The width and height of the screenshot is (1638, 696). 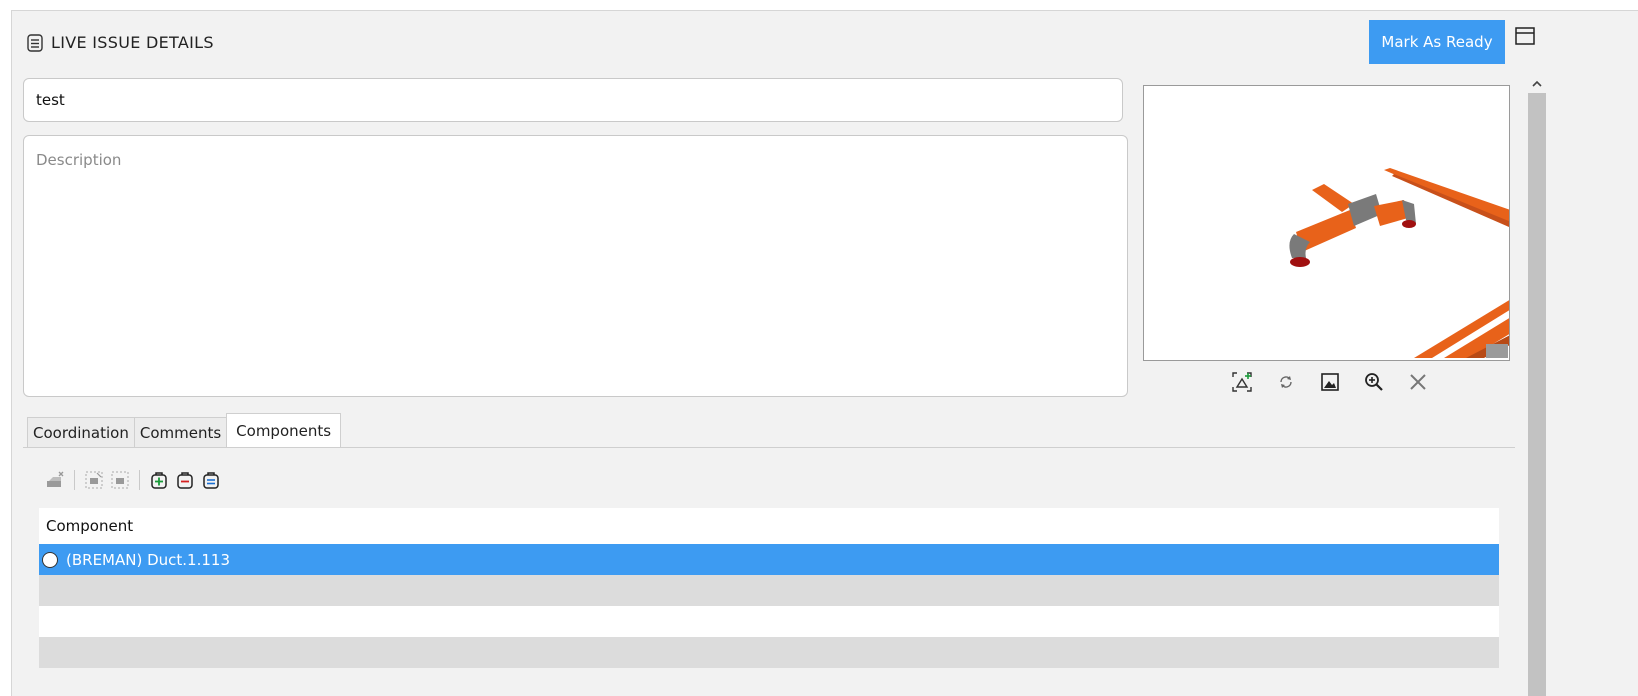 What do you see at coordinates (573, 100) in the screenshot?
I see `issue-title-input` at bounding box center [573, 100].